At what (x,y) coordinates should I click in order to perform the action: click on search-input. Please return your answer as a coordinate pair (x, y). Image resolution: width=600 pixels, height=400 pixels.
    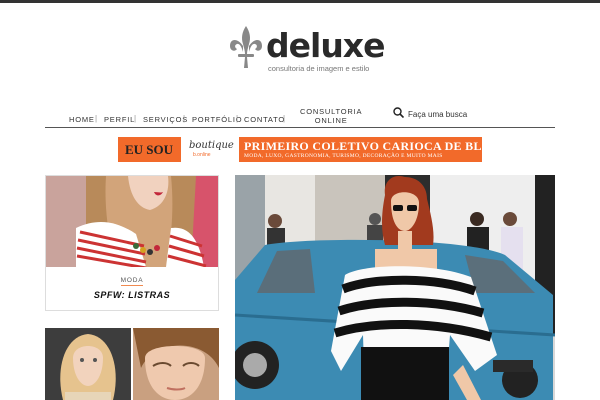
    Looking at the image, I should click on (463, 114).